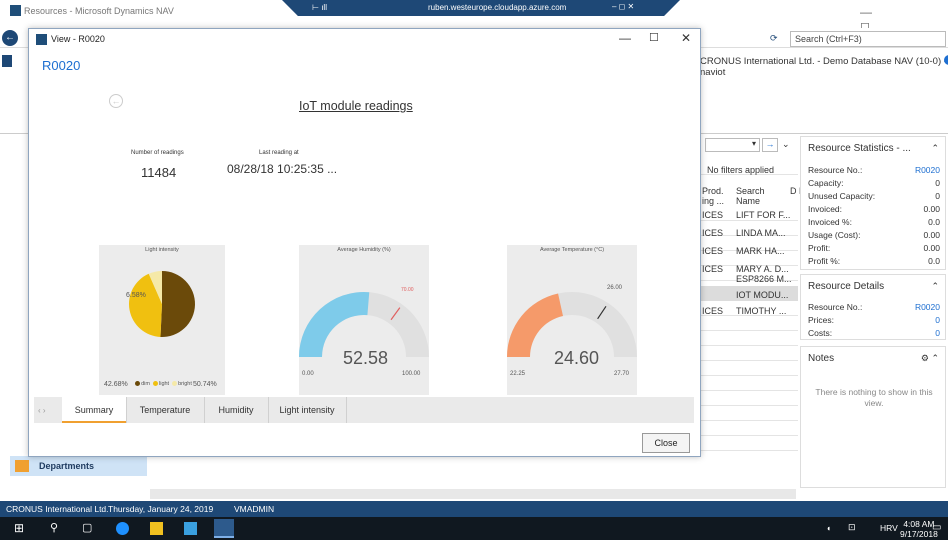 This screenshot has width=948, height=540. I want to click on network-icon: ⊡, so click(852, 527).